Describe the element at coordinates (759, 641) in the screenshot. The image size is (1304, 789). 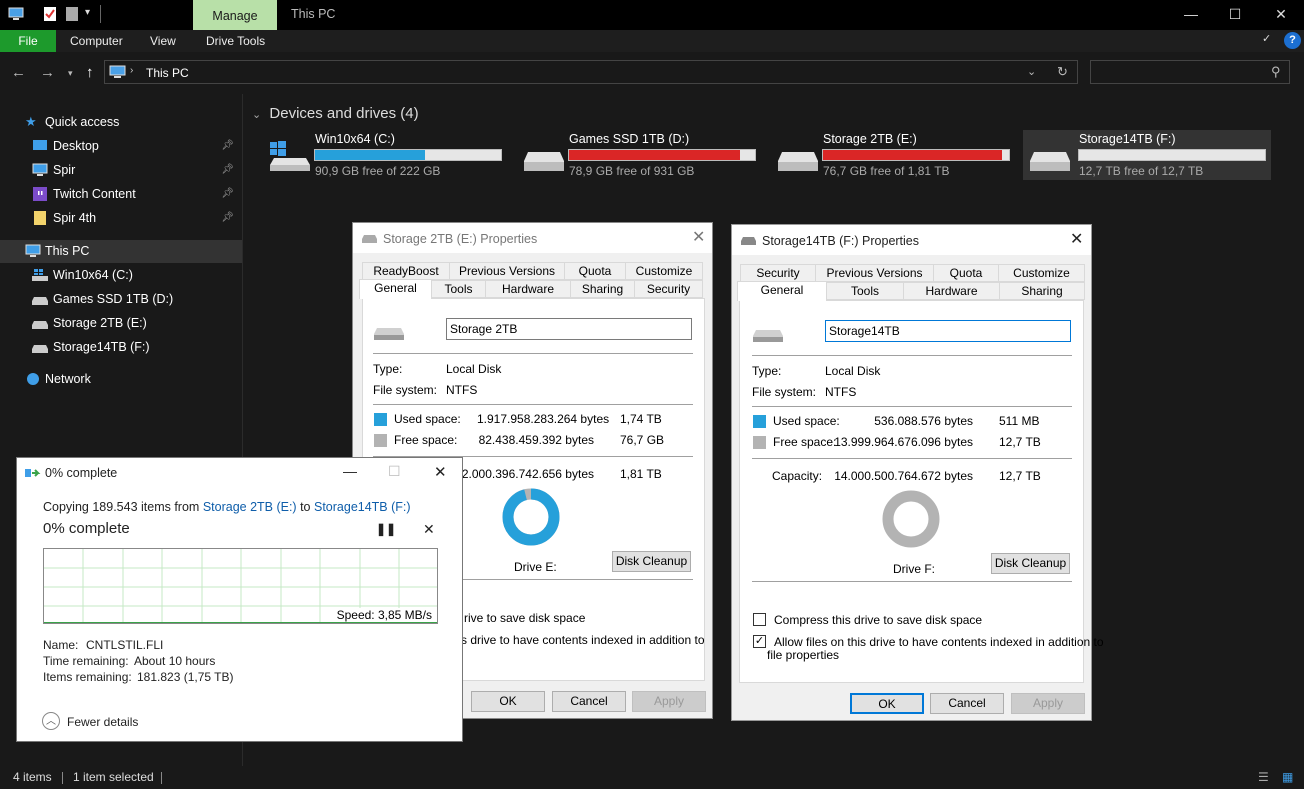
I see `index-checkbox: ✓` at that location.